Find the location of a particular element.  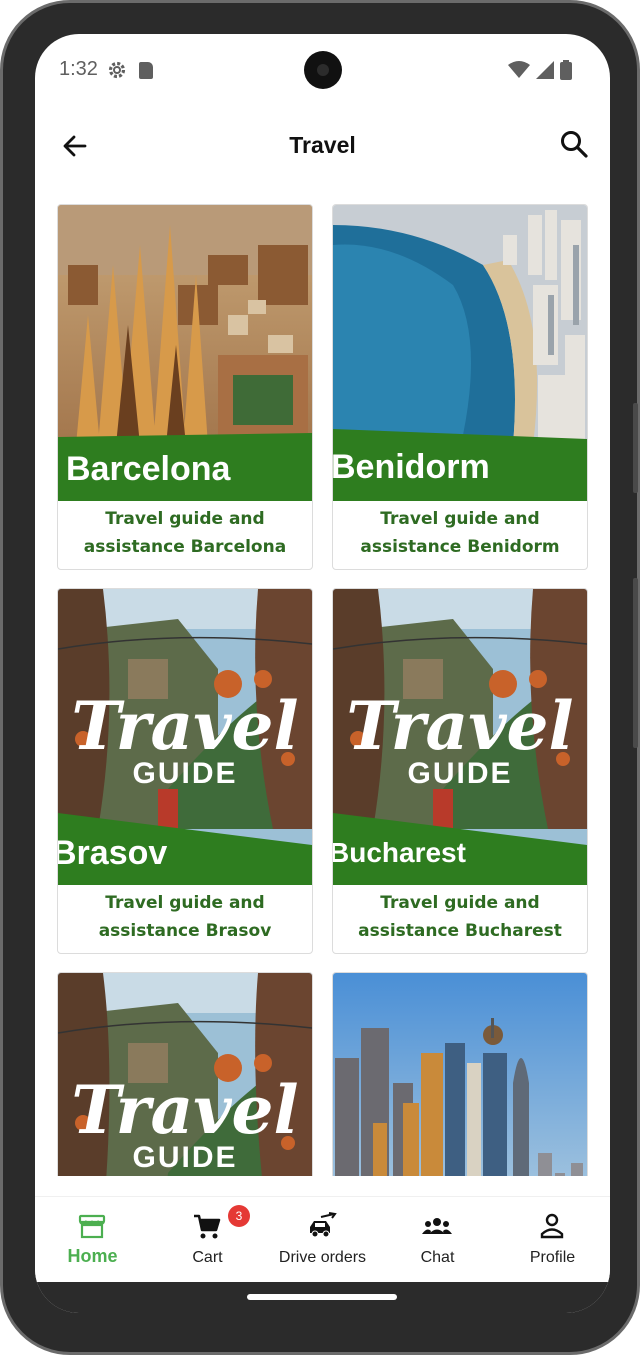

card-caption: Travel guide and assistance Barcelona is located at coordinates (185, 533).